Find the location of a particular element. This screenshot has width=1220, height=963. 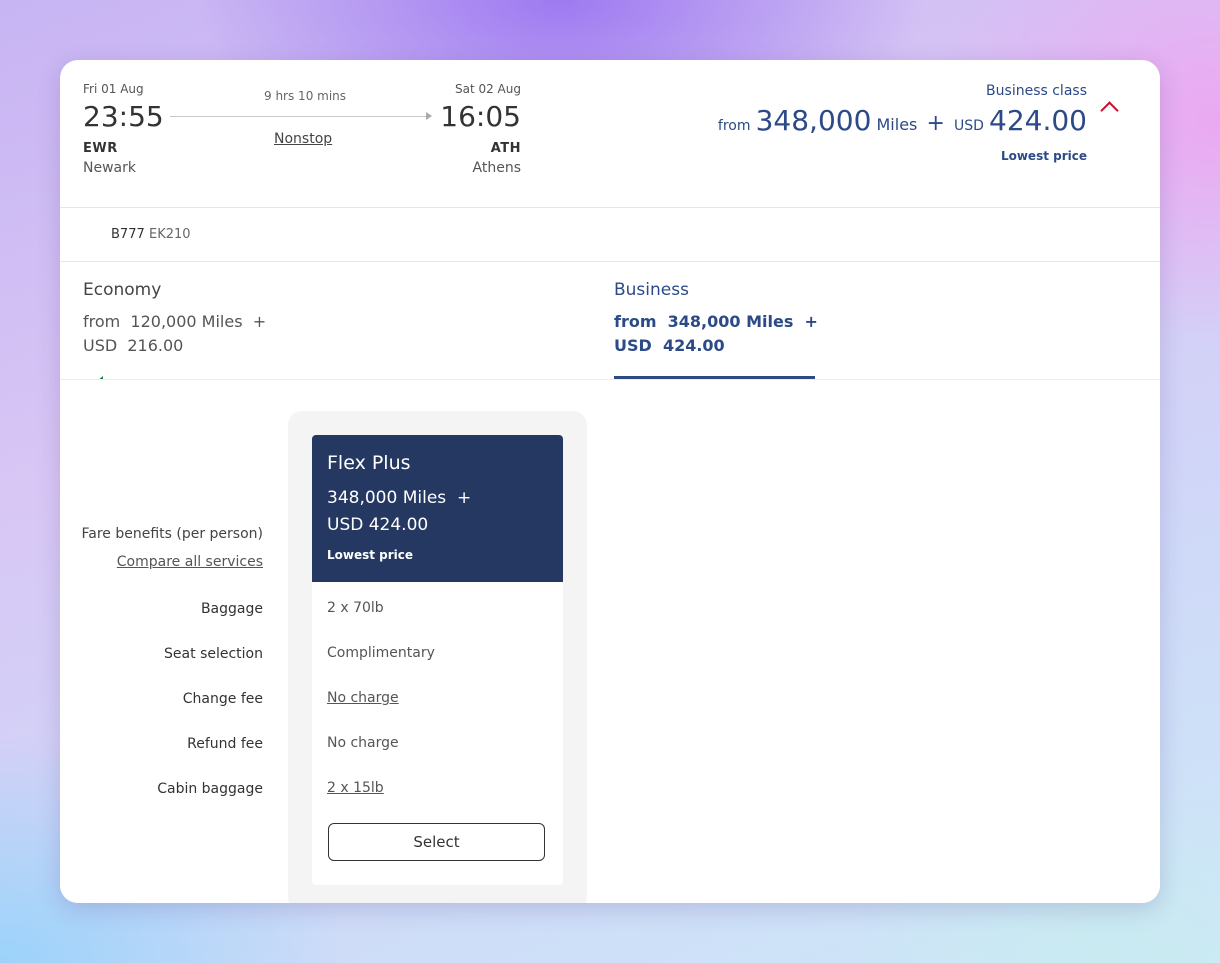

arrival-code: ATH is located at coordinates (505, 148).